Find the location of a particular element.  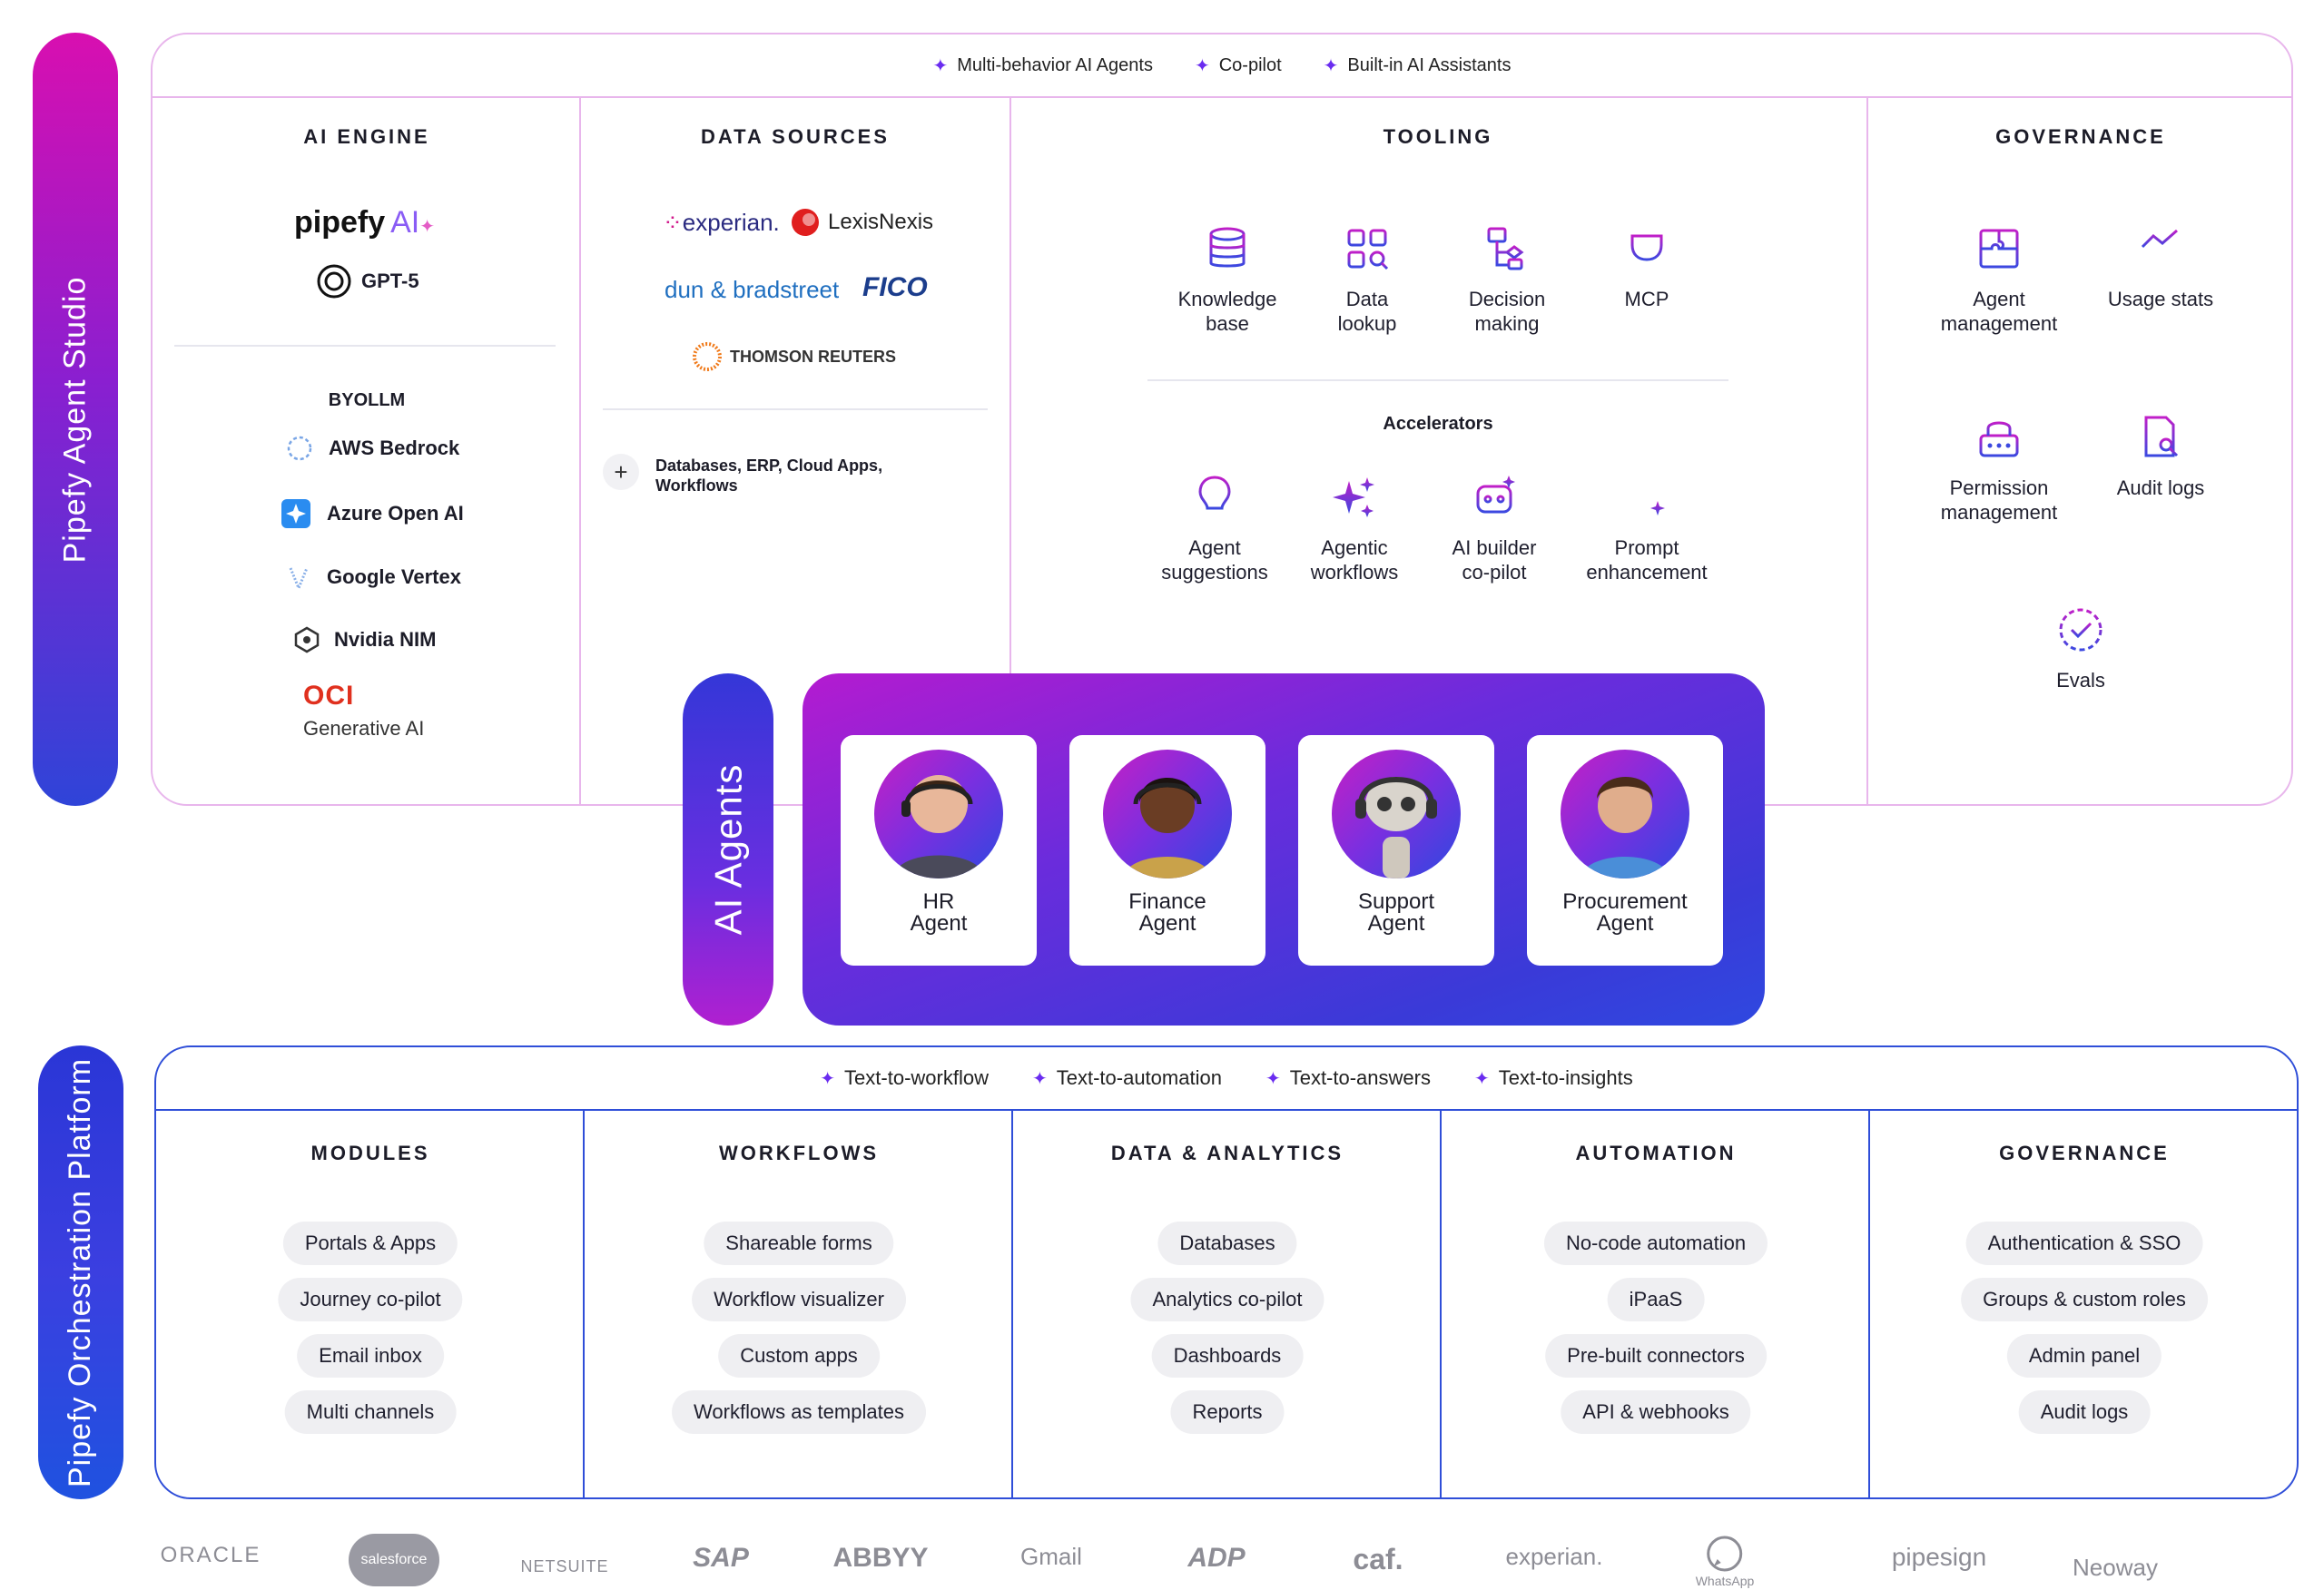

chip: Multi channels is located at coordinates (370, 1412).